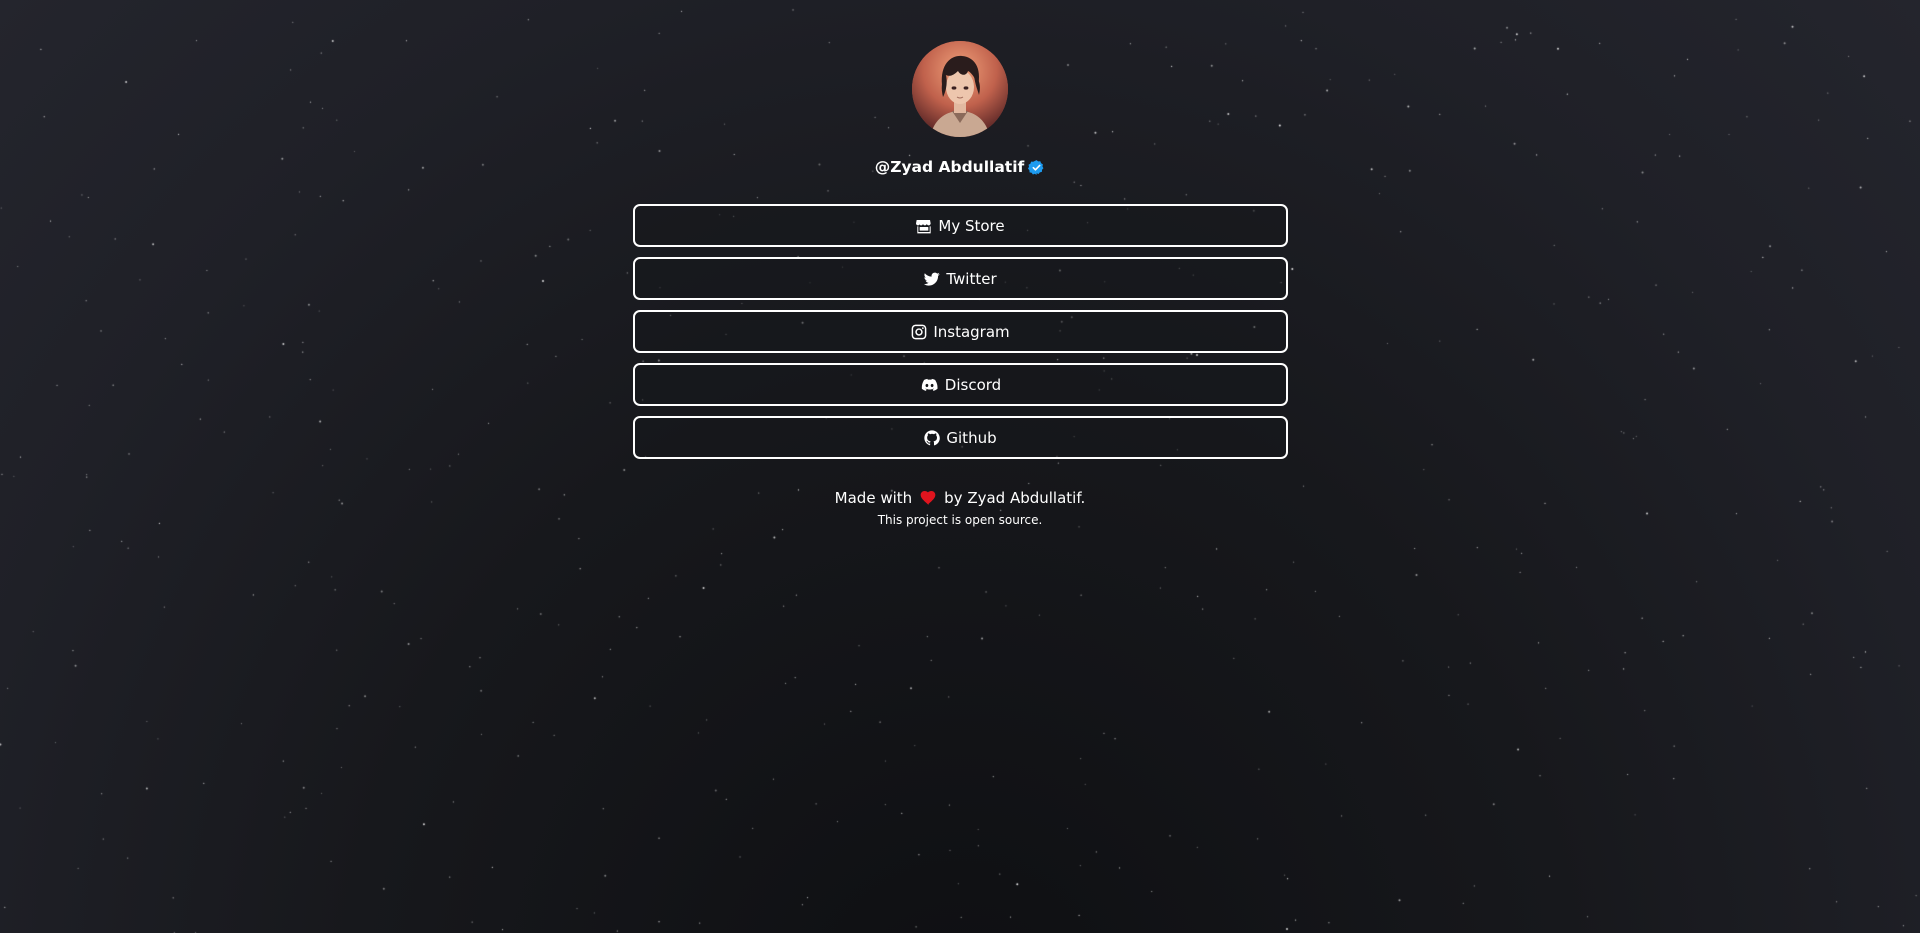  Describe the element at coordinates (949, 167) in the screenshot. I see `username: @Zyad Abdullatif` at that location.